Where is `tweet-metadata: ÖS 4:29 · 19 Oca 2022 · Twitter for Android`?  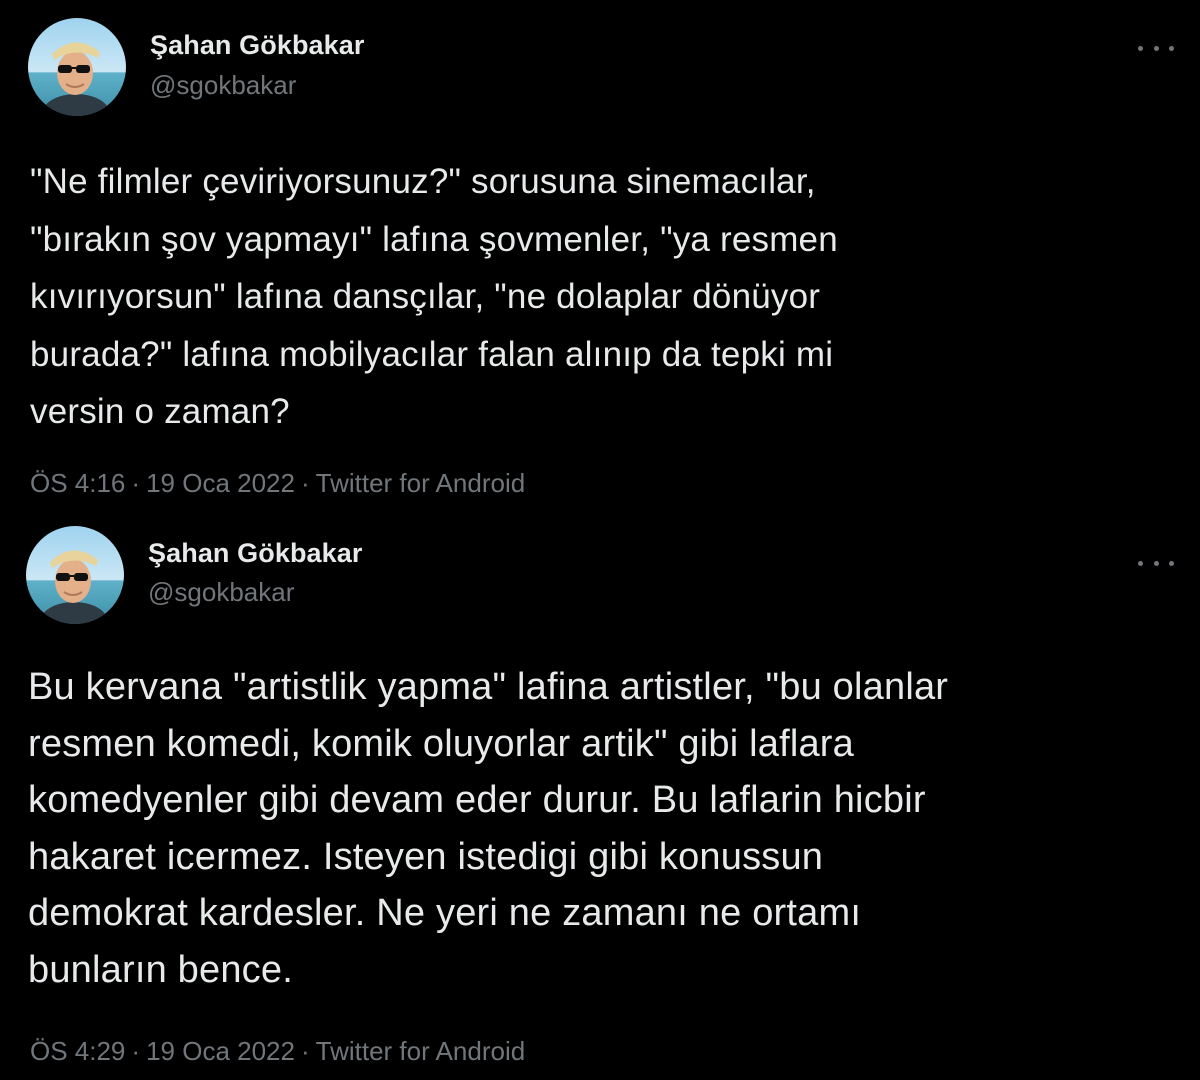
tweet-metadata: ÖS 4:29 · 19 Oca 2022 · Twitter for Android is located at coordinates (277, 1051).